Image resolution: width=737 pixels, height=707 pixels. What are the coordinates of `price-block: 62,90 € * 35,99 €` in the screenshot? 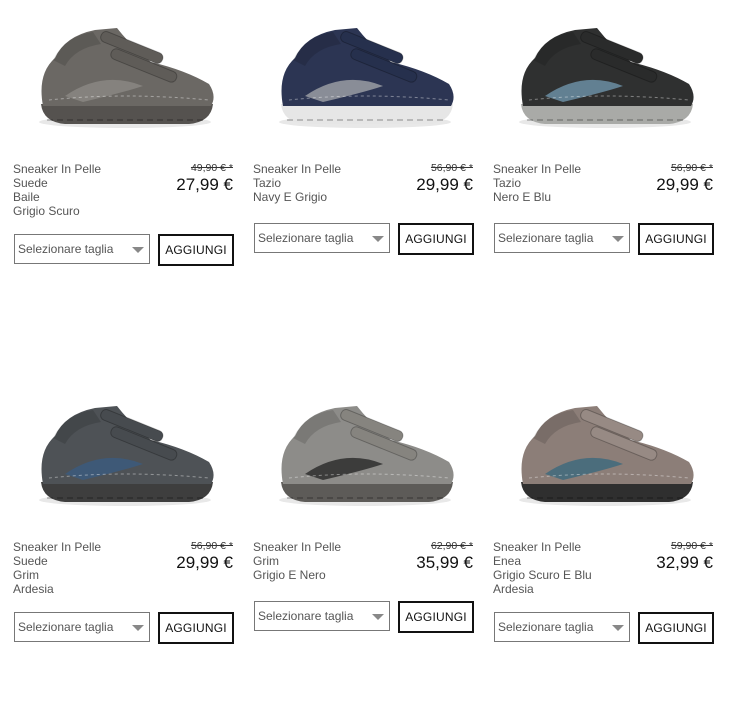 It's located at (444, 556).